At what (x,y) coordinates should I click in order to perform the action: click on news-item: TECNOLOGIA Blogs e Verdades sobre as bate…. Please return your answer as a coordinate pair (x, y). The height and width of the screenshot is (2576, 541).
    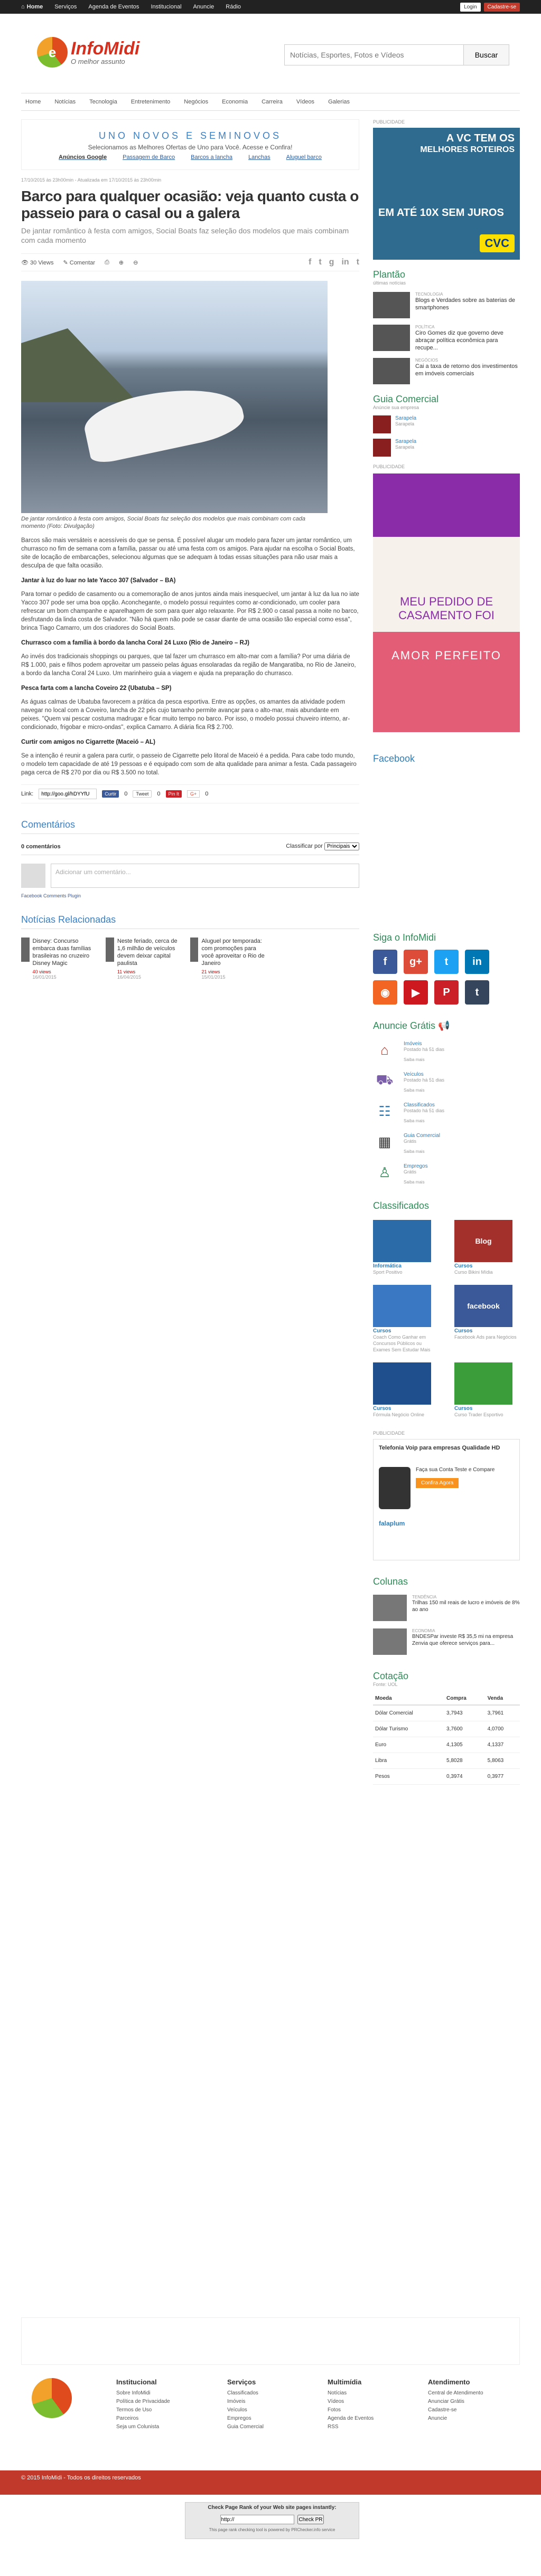
    Looking at the image, I should click on (446, 305).